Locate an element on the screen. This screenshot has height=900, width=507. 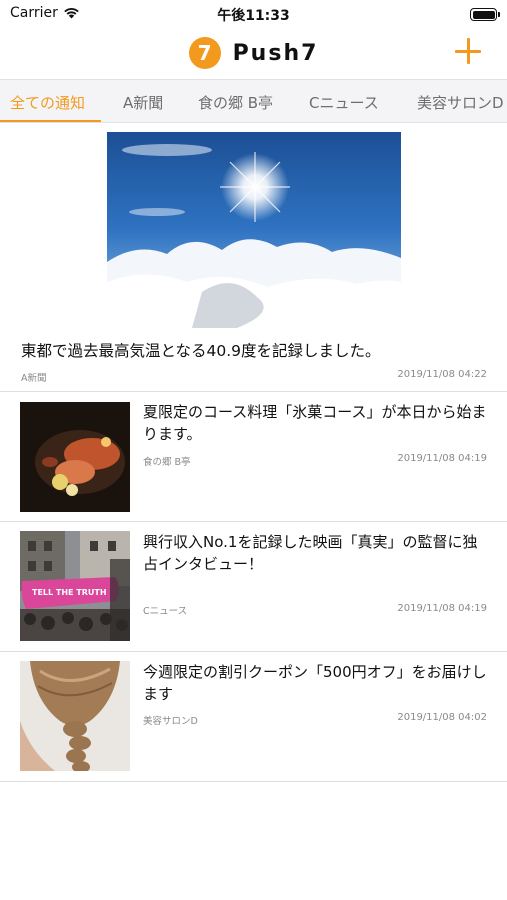
tab-c-news: Cニュース is located at coordinates (344, 102).